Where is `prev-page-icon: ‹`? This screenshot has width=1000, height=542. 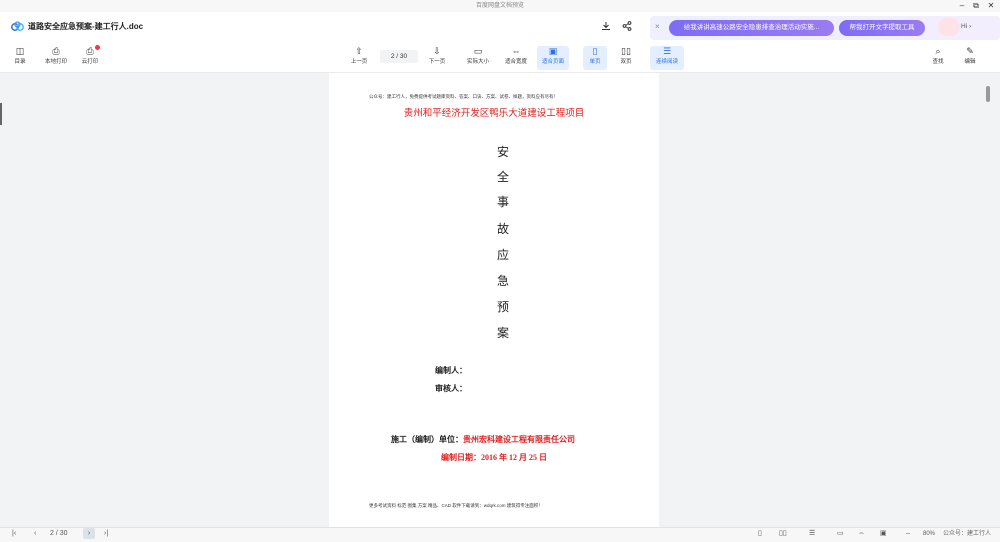
prev-page-icon: ‹ is located at coordinates (35, 534).